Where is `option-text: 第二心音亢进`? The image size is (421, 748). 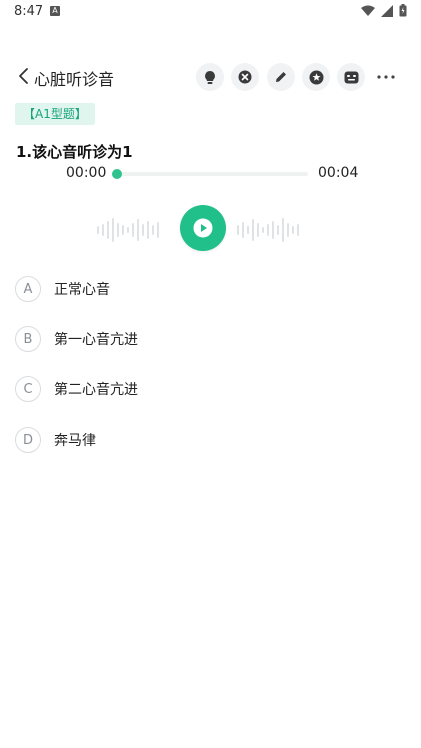
option-text: 第二心音亢进 is located at coordinates (96, 390).